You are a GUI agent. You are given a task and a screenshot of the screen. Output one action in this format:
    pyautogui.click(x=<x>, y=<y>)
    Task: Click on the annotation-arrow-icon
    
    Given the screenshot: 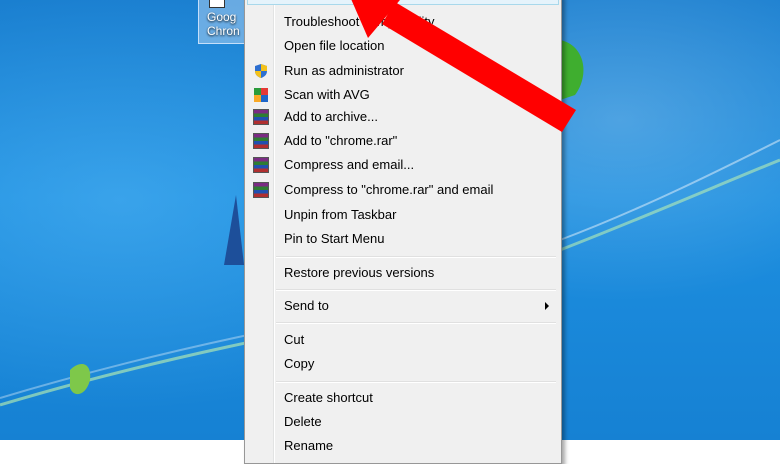 What is the action you would take?
    pyautogui.click(x=463, y=66)
    